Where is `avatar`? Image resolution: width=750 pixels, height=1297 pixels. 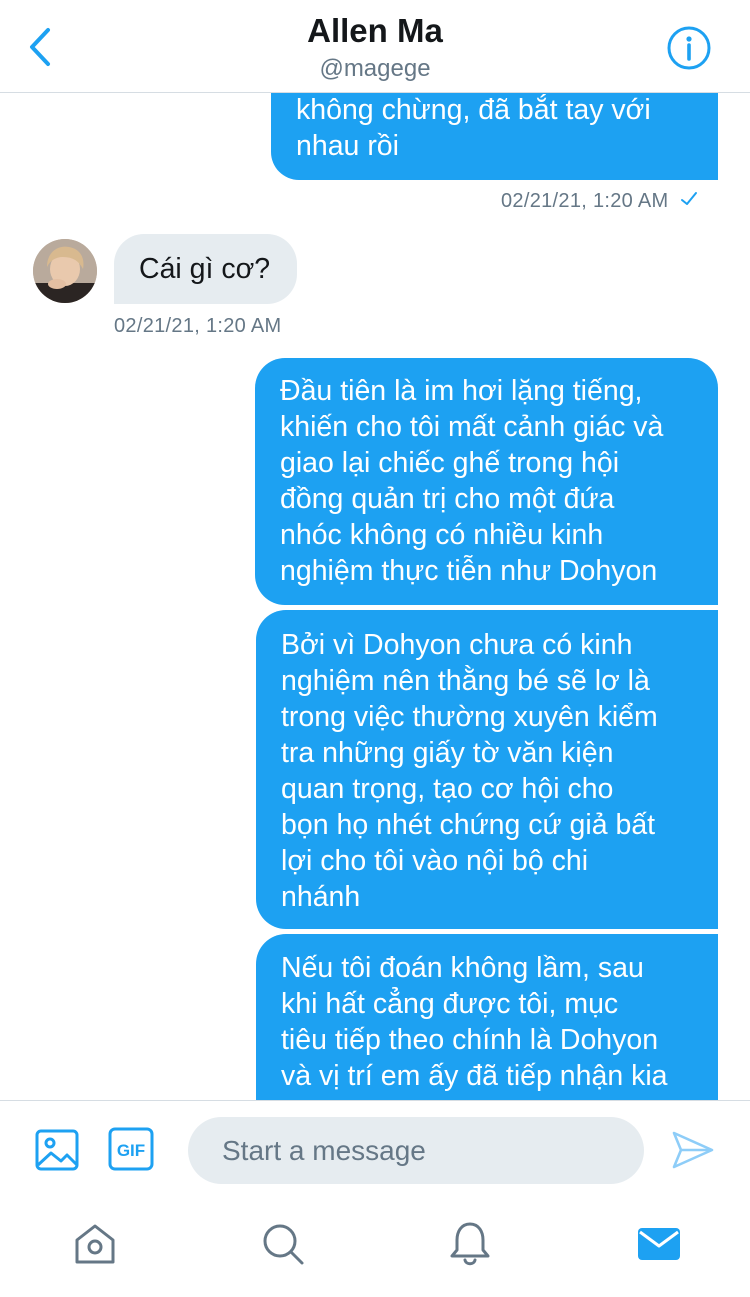
avatar is located at coordinates (65, 271).